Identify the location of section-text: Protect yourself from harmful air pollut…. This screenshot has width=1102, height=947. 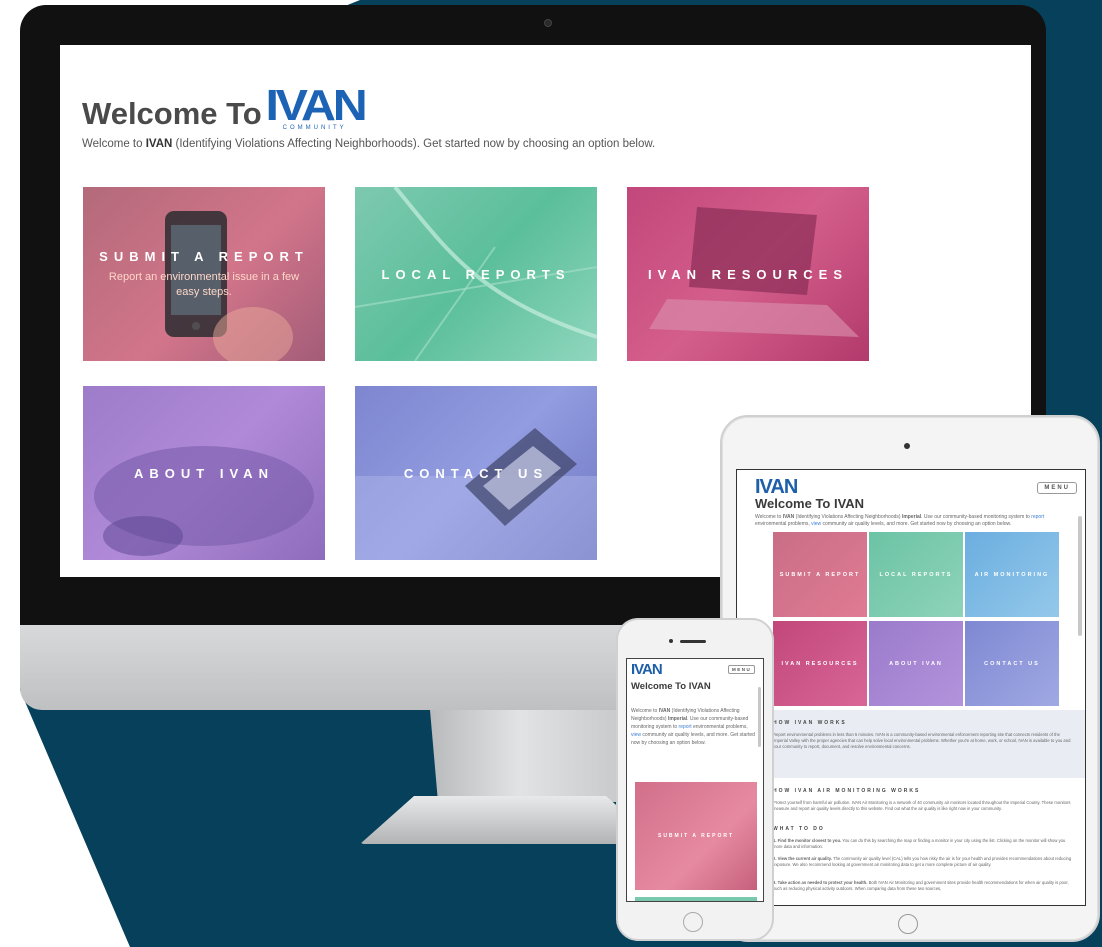
(922, 805).